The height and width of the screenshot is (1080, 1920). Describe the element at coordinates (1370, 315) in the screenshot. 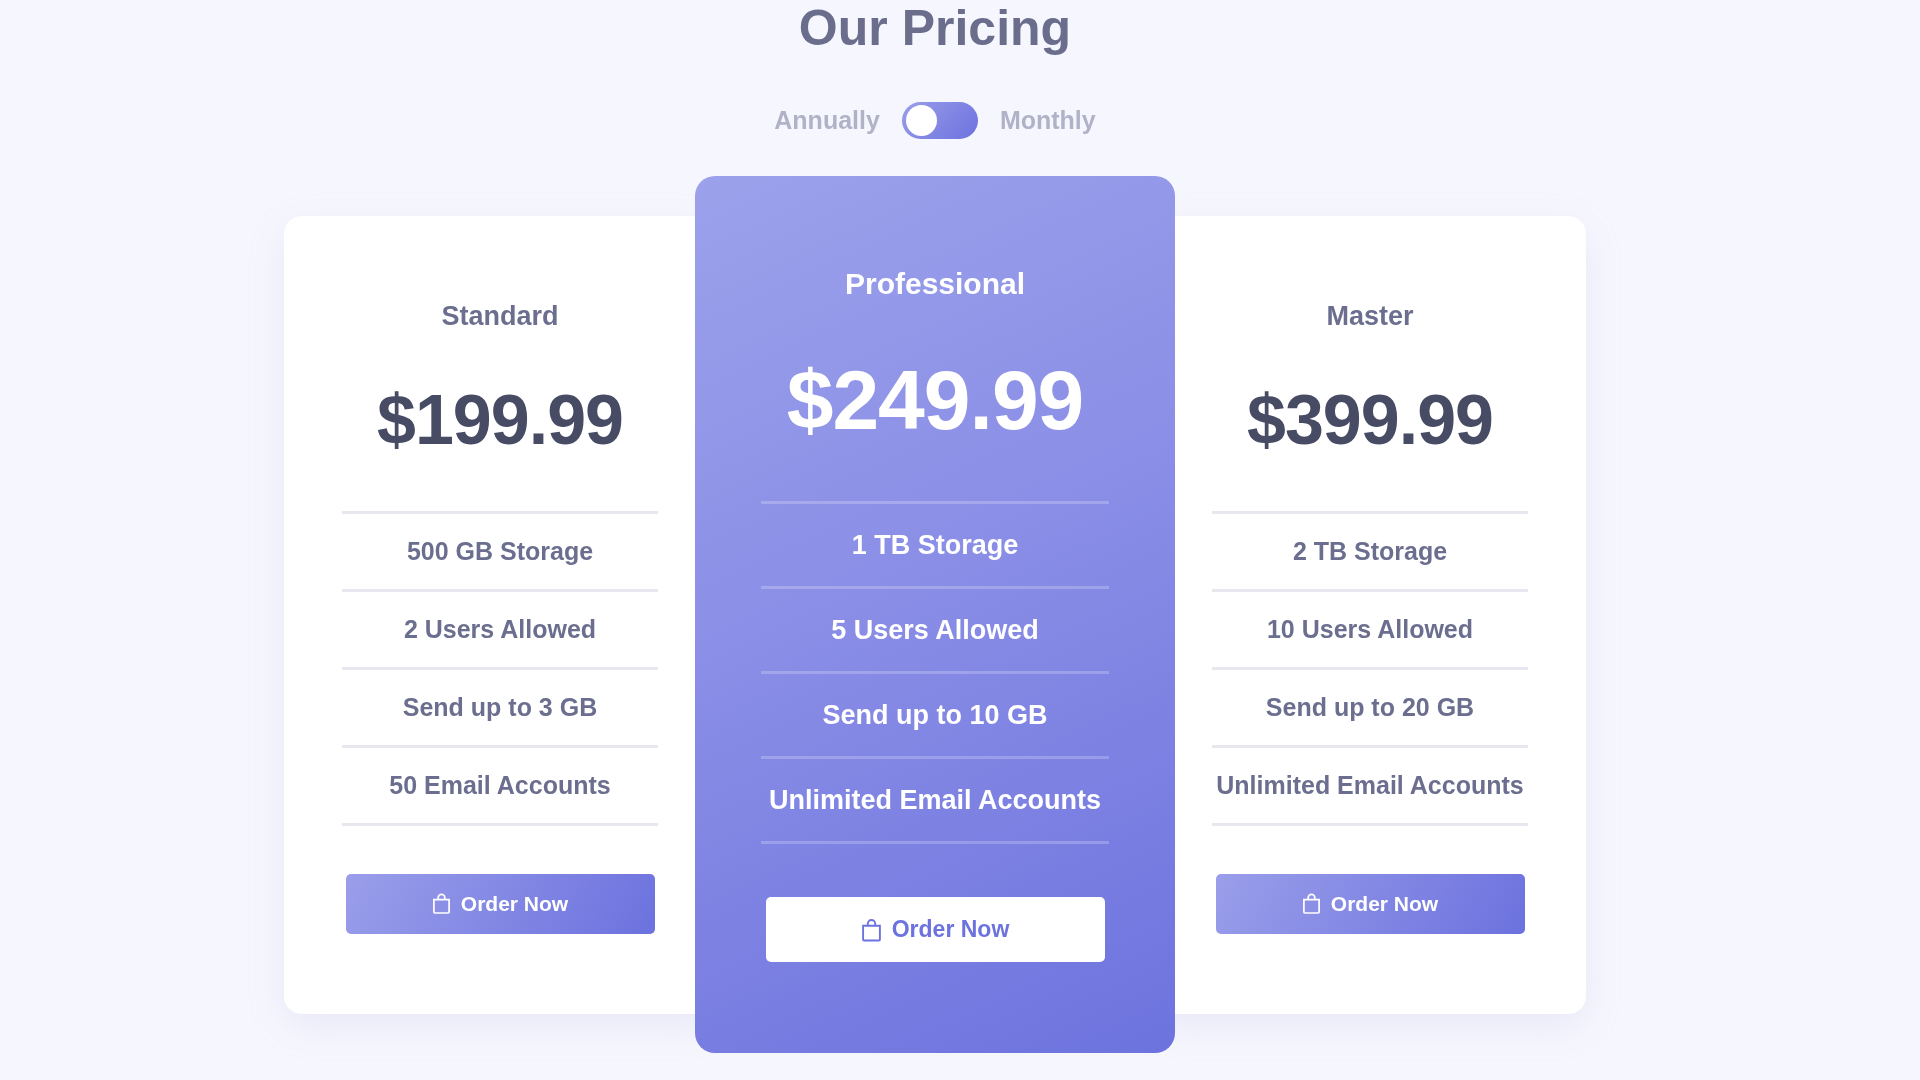

I see `plan-name: Master` at that location.